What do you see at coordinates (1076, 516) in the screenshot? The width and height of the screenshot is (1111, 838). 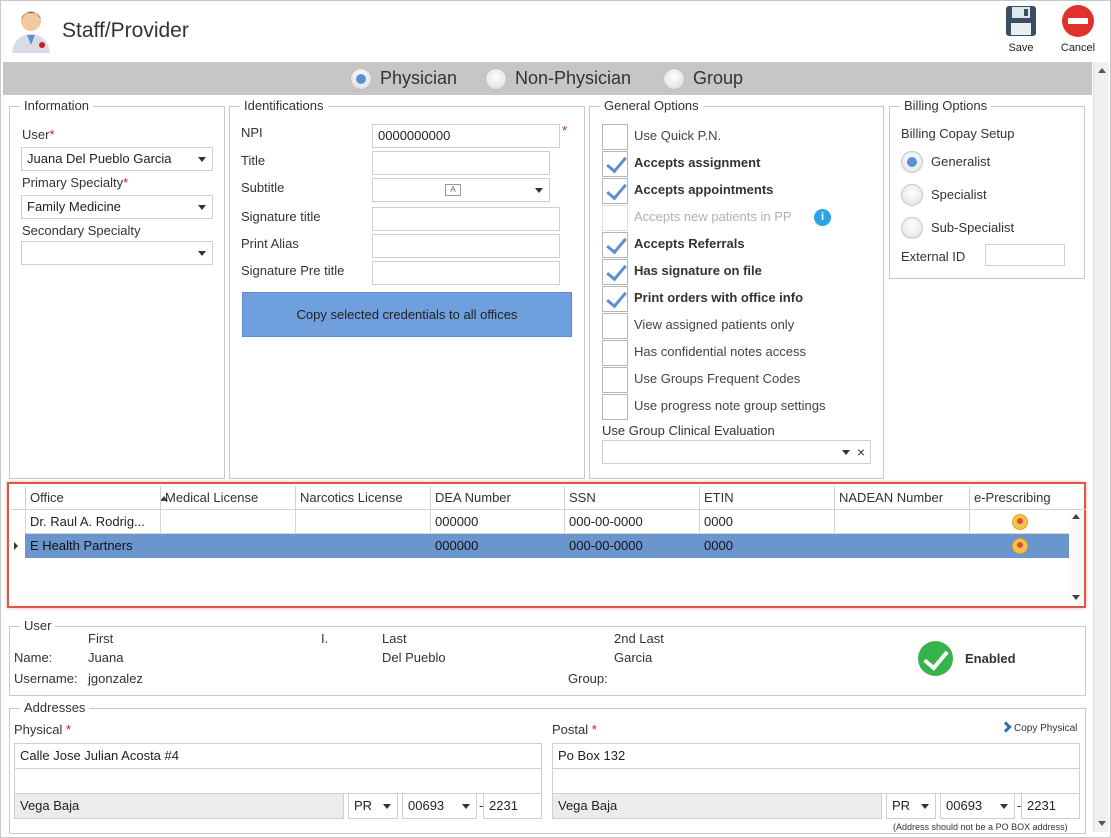 I see `scroll-up-icon` at bounding box center [1076, 516].